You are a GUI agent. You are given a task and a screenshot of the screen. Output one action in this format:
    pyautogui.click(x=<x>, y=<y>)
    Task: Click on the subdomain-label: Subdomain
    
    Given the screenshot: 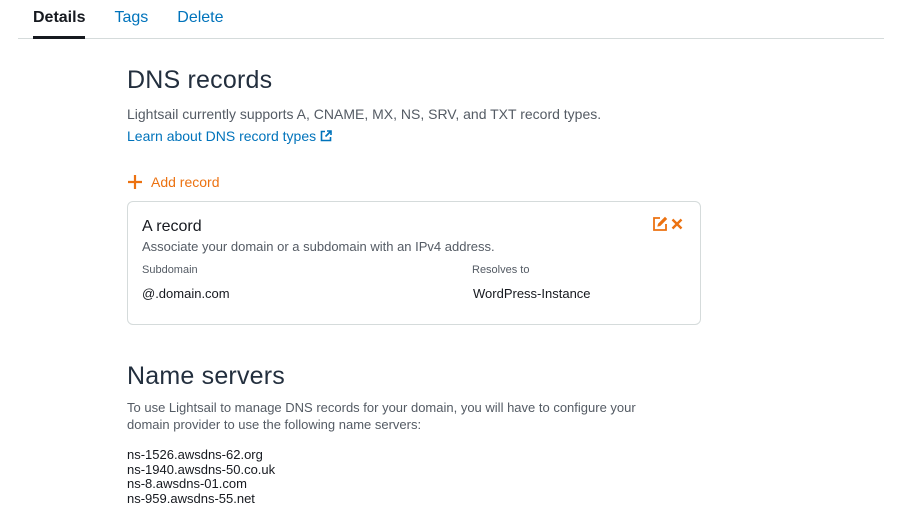 What is the action you would take?
    pyautogui.click(x=170, y=270)
    